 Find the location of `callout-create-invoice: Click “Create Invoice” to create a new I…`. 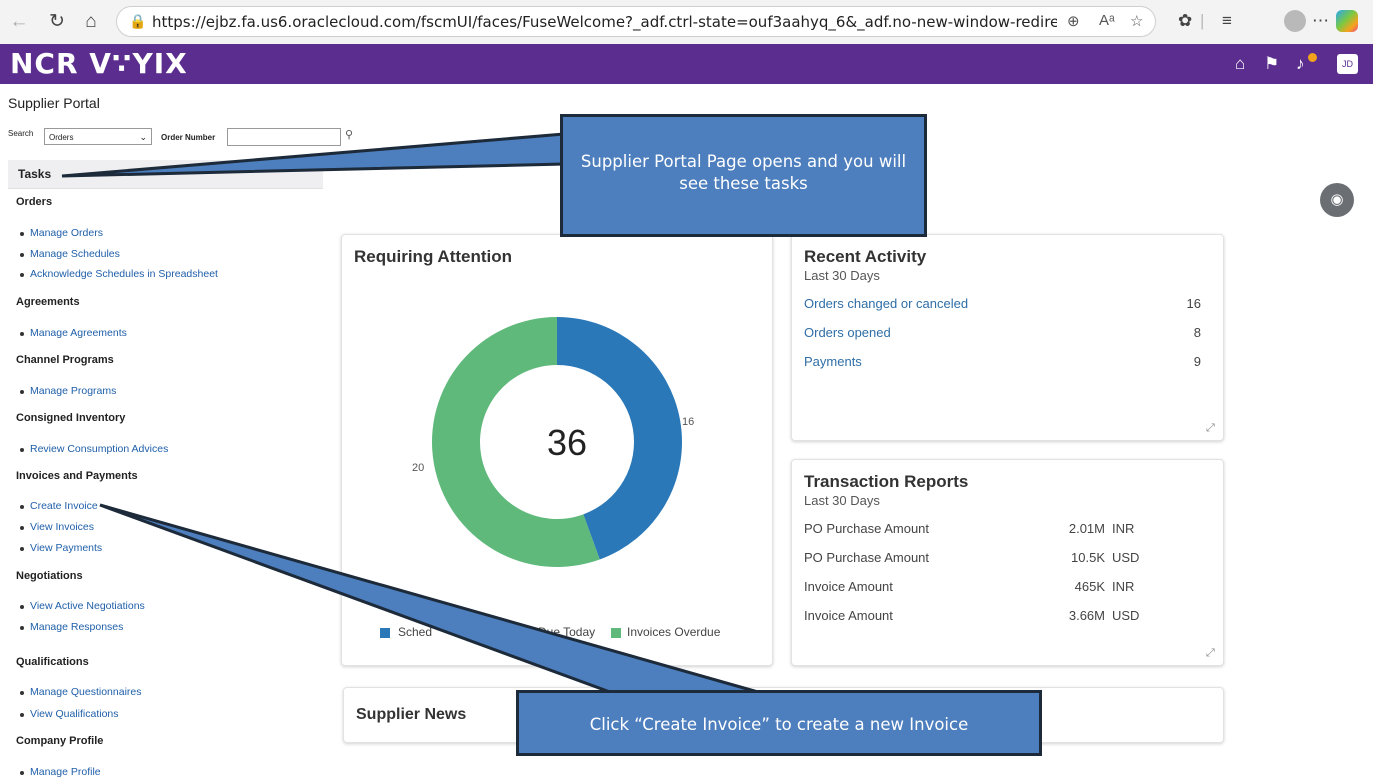

callout-create-invoice: Click “Create Invoice” to create a new I… is located at coordinates (779, 723).